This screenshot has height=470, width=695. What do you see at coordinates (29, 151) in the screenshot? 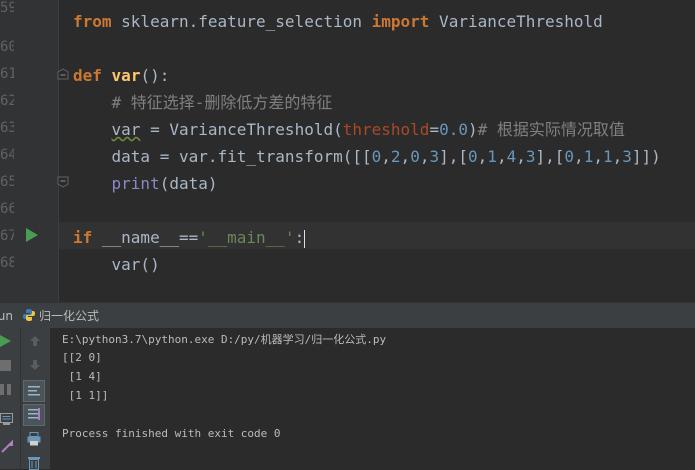
I see `editor-gutter: 59 60 61 62 63 64 65 66 67 68` at bounding box center [29, 151].